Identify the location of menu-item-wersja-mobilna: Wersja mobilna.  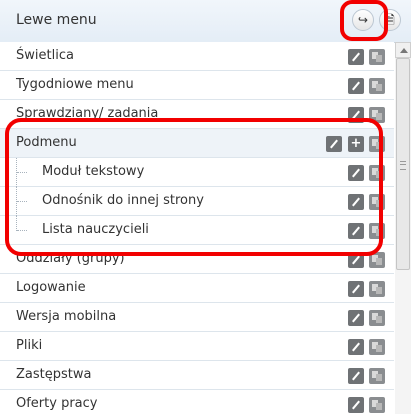
(197, 317).